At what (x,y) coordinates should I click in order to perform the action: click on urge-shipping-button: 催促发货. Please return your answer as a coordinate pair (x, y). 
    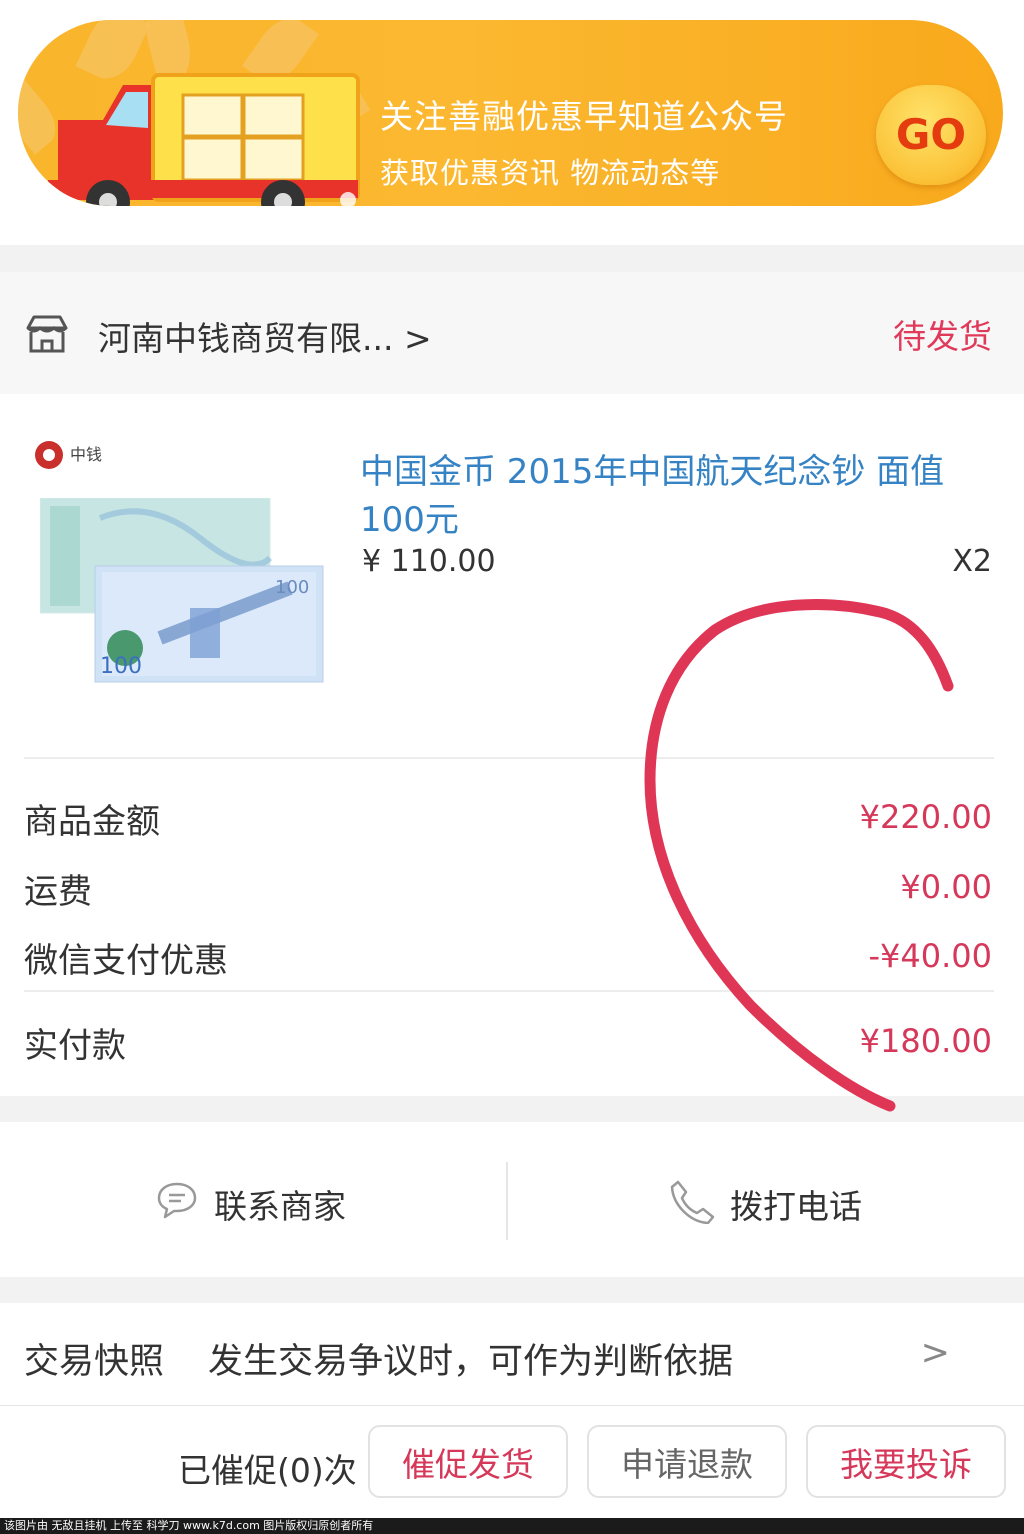
    Looking at the image, I should click on (468, 1461).